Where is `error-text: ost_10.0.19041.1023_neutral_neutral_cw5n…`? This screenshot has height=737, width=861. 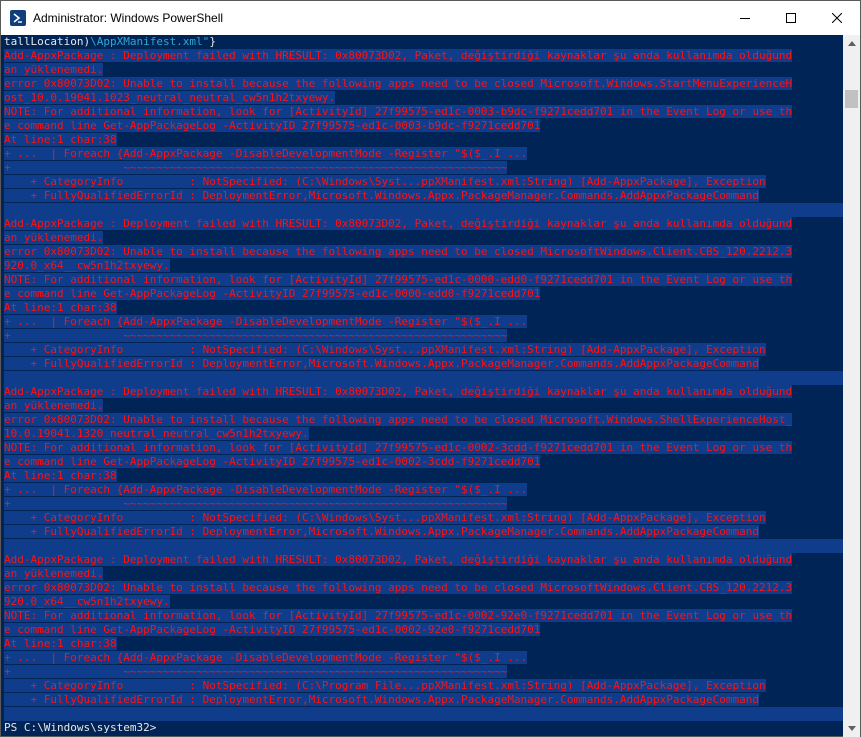
error-text: ost_10.0.19041.1023_neutral_neutral_cw5n… is located at coordinates (170, 97).